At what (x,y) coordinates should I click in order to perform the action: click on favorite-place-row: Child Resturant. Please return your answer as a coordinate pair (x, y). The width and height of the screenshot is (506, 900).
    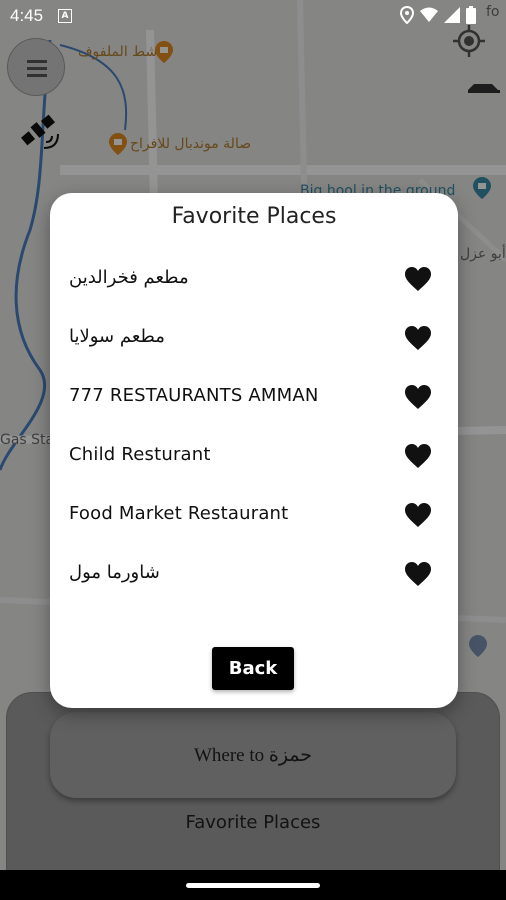
    Looking at the image, I should click on (254, 456).